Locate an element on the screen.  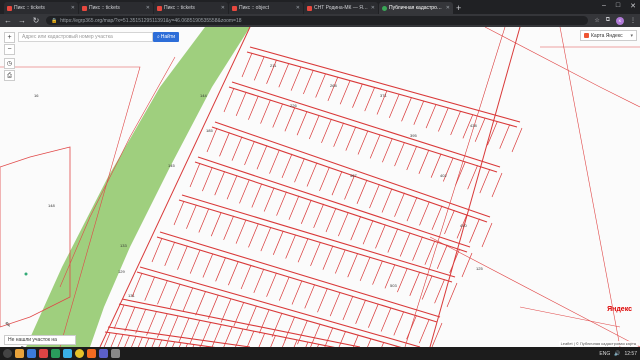
parcel-label: 503 is located at coordinates (393, 285).